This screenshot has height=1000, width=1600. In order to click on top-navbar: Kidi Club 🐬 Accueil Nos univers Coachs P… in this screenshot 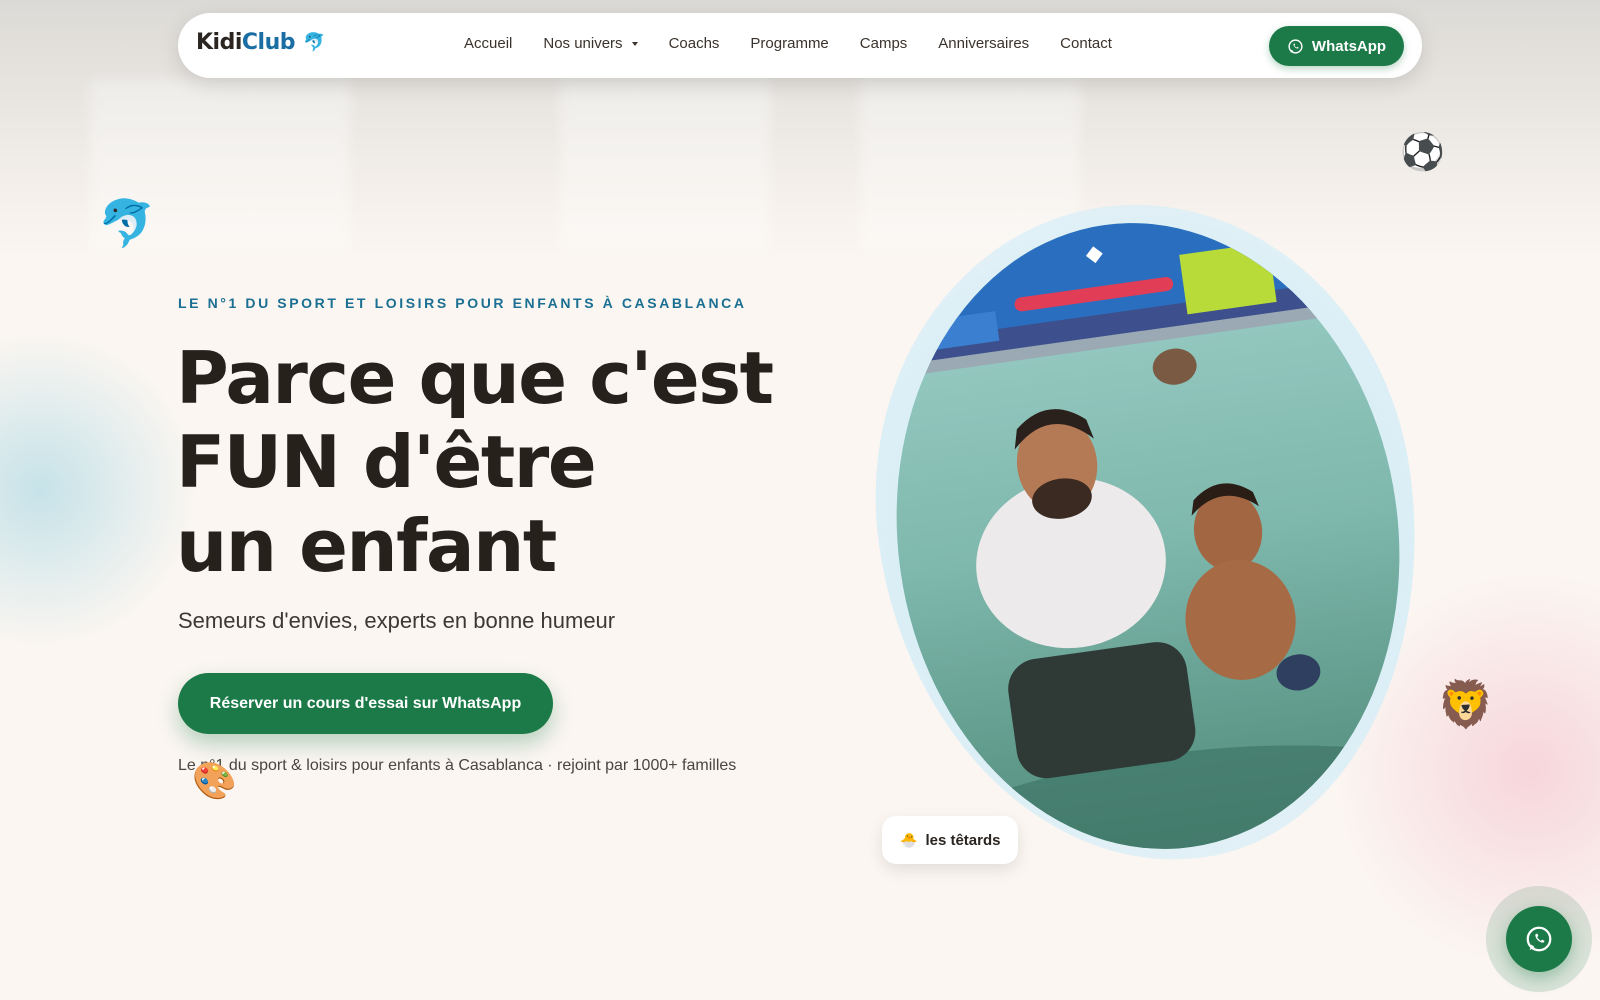, I will do `click(800, 45)`.